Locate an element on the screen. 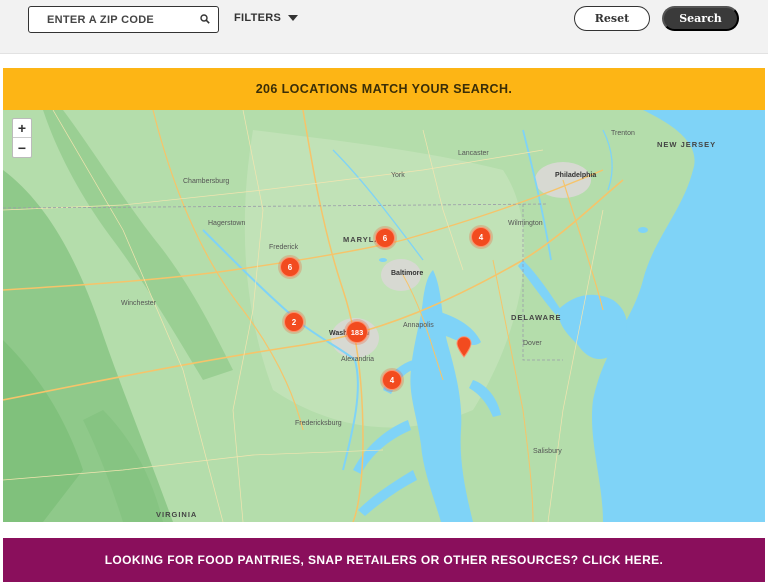  zoom-out-button: − is located at coordinates (22, 147).